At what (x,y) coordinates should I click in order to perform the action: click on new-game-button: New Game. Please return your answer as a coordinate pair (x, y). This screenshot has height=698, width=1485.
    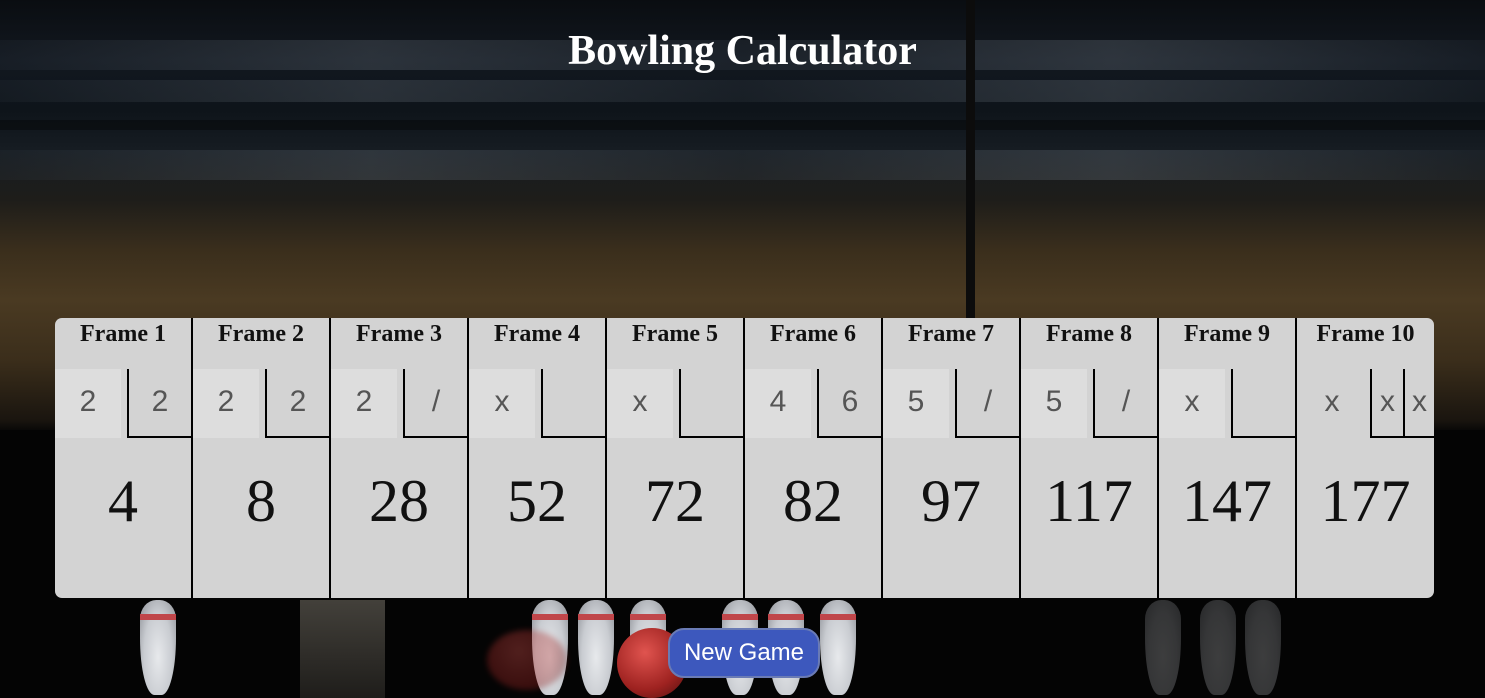
    Looking at the image, I should click on (744, 653).